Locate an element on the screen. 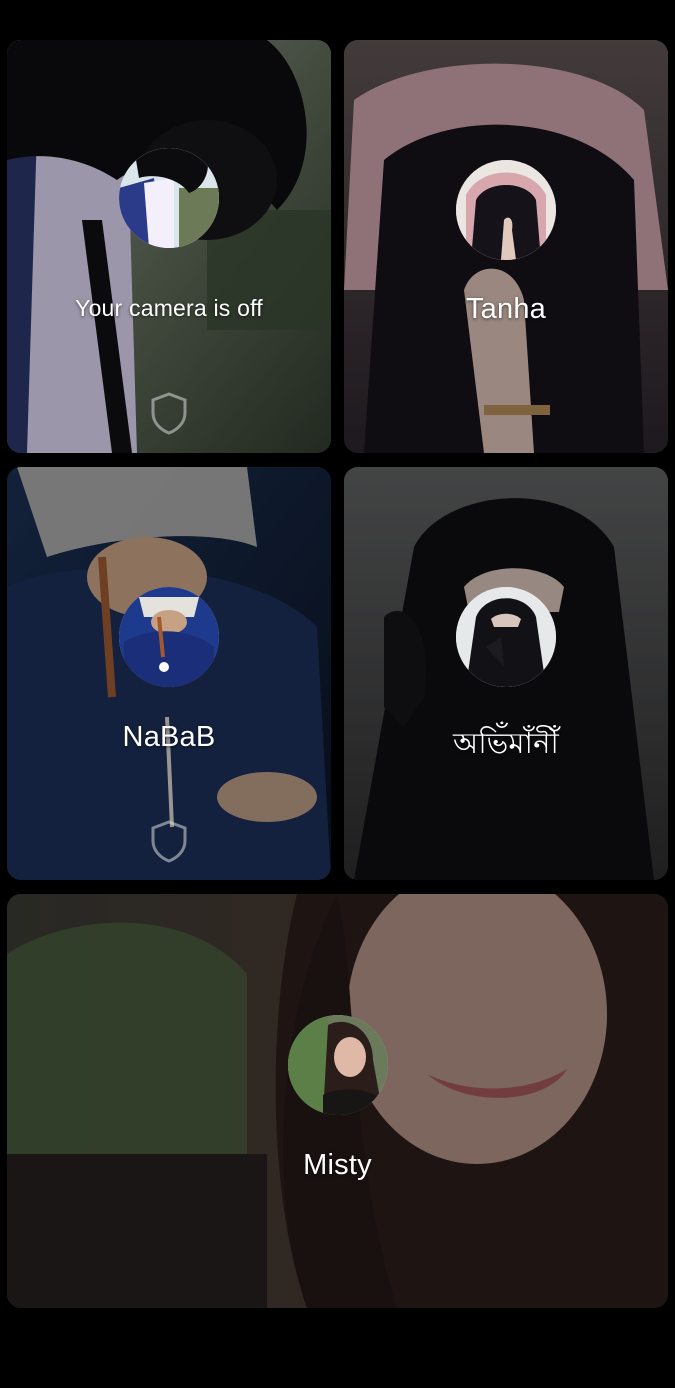 This screenshot has height=1388, width=675. participant-name: অভিঁমাঁনীঁ is located at coordinates (506, 744).